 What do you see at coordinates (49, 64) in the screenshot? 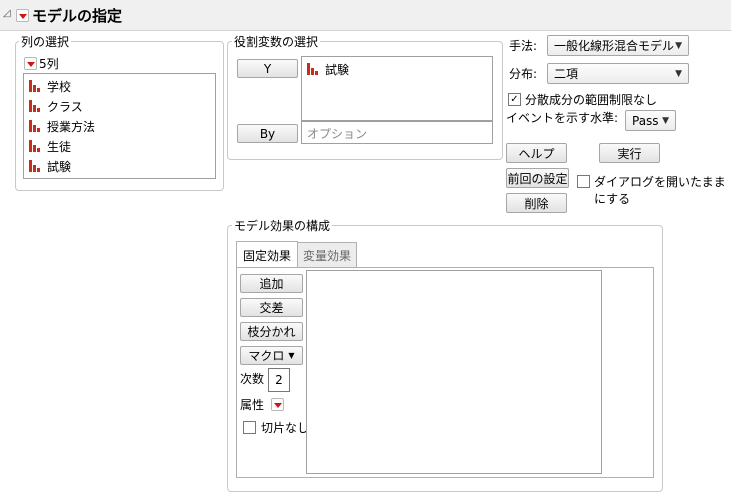
I see `column-count-label: 5列` at bounding box center [49, 64].